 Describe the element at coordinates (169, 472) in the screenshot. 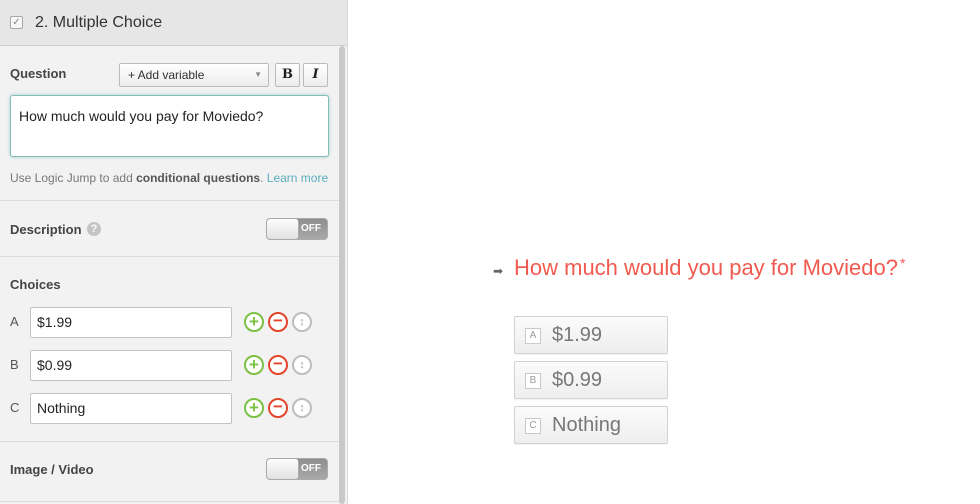

I see `image-video-section: Image / Video OFF` at that location.